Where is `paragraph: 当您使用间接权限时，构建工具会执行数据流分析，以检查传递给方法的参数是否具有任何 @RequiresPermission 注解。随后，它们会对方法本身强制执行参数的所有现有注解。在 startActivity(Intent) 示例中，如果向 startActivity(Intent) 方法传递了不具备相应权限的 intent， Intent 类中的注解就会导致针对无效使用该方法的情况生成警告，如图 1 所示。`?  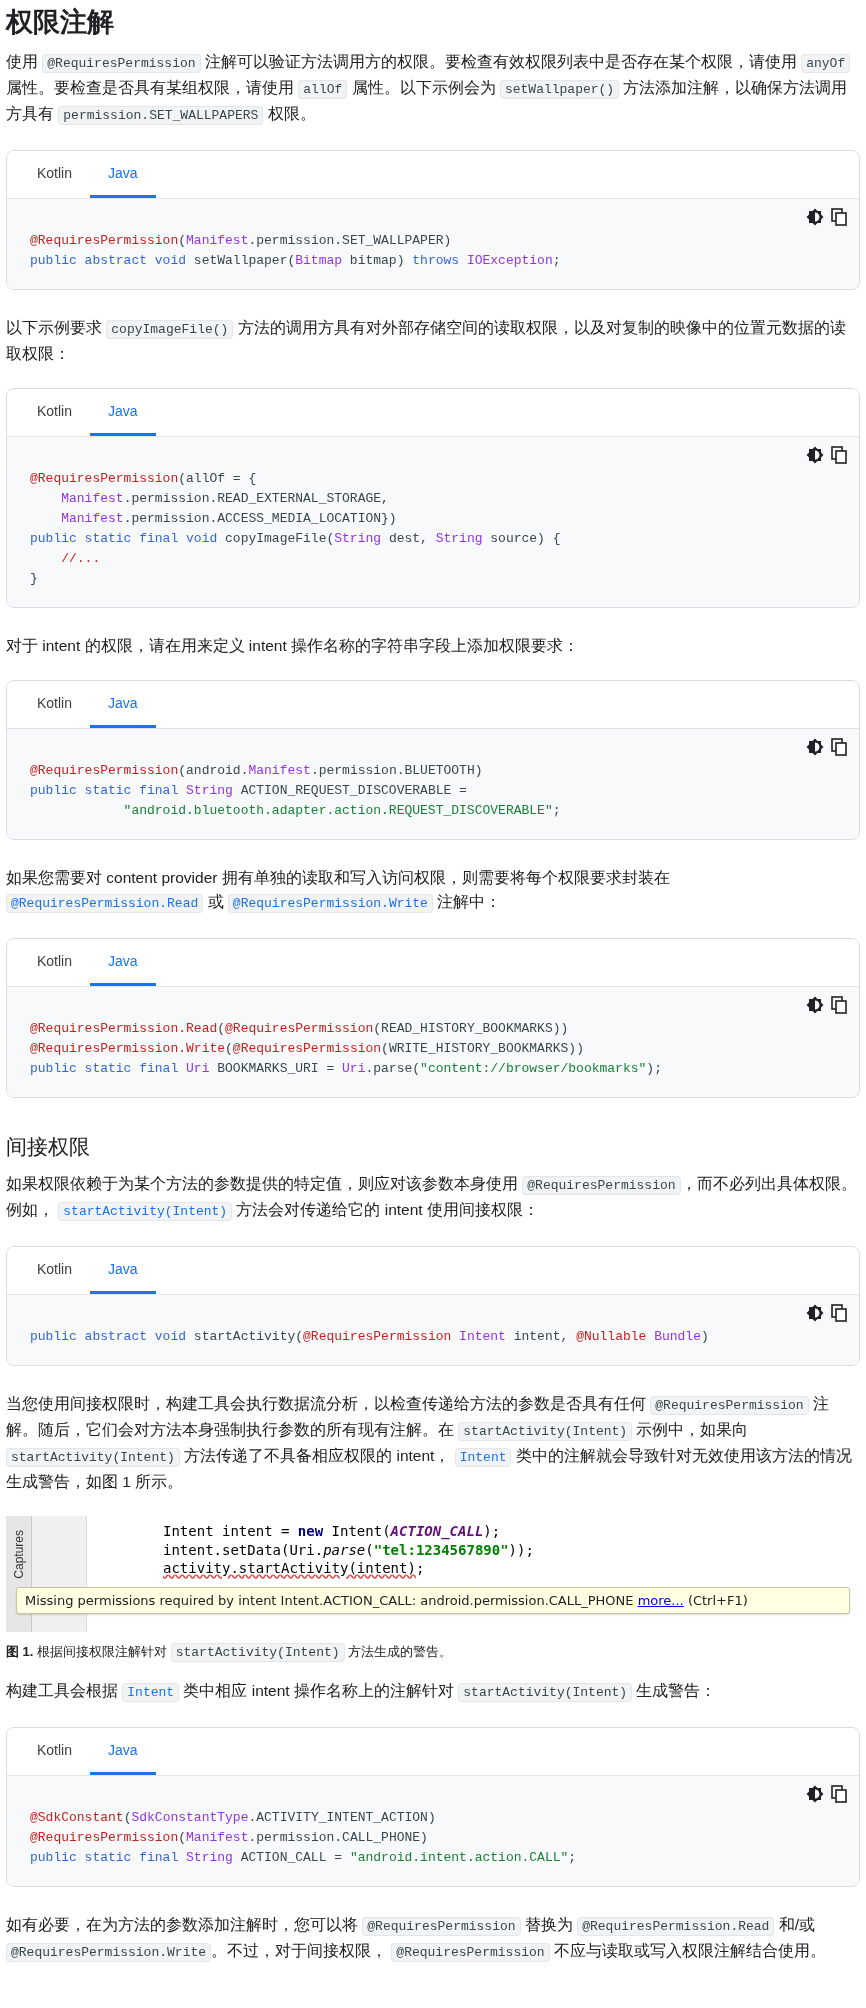
paragraph: 当您使用间接权限时，构建工具会执行数据流分析，以检查传递给方法的参数是否具有任何 @RequiresPermission 注解。随后，它们会对方法本身强制执行参数的所有现有注解。在 startActivity(Intent) 示例中，如果向 startActivity(Intent) 方法传递了不具备相应权限的 intent， Intent 类中的注解就会导致针对无效使用该方法的情况生成警告，如图 1 所示。 is located at coordinates (429, 1443).